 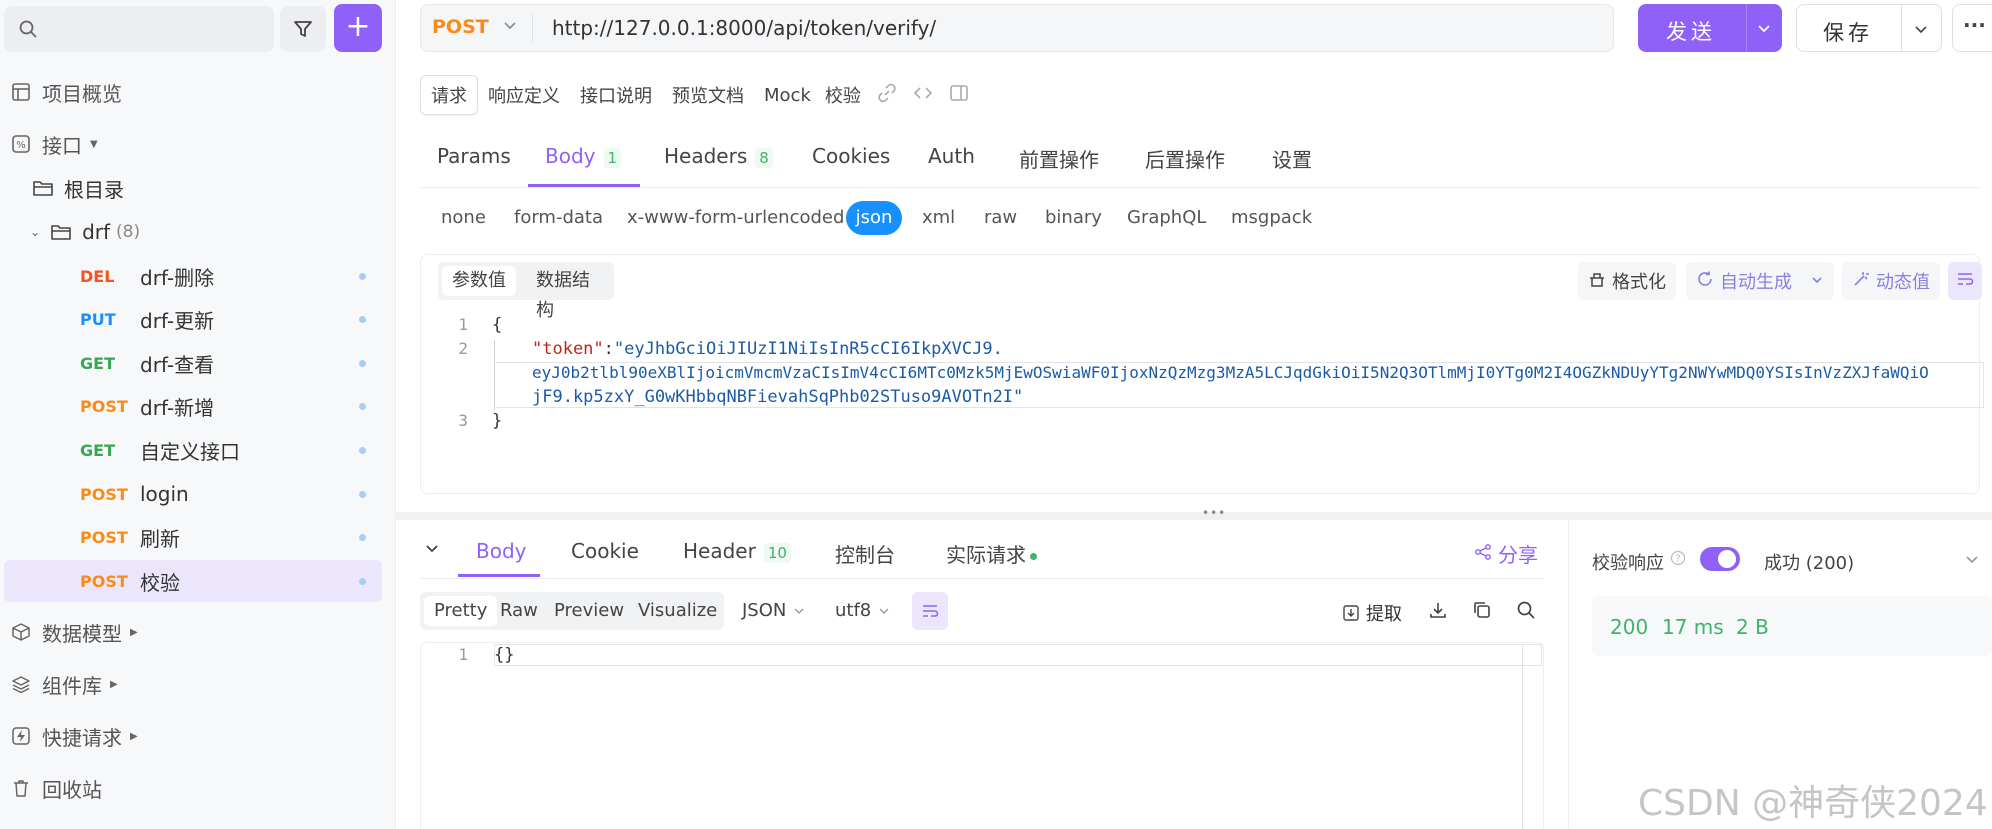 What do you see at coordinates (54, 144) in the screenshot?
I see `sidebar-item-api: % 接口 ▼` at bounding box center [54, 144].